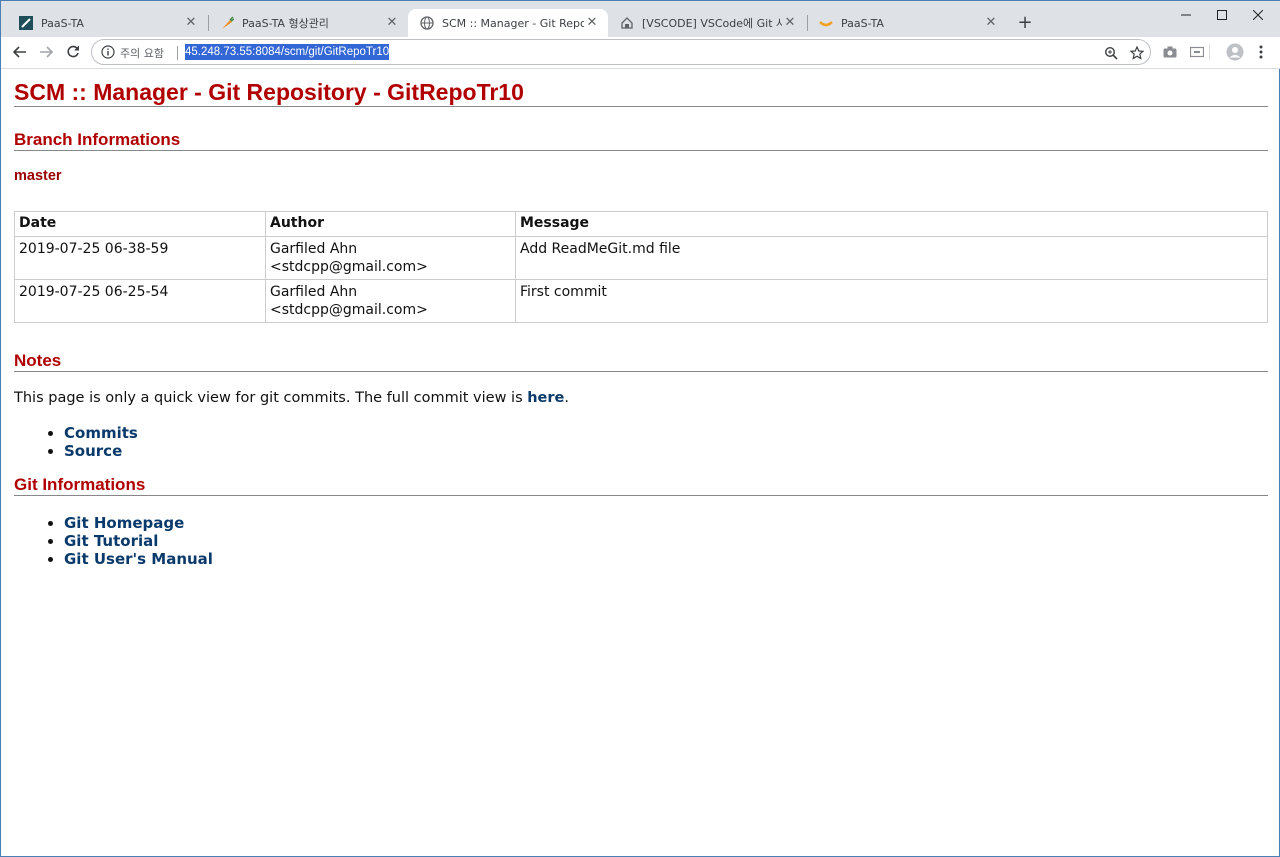 The image size is (1280, 857). I want to click on profile-button, so click(1235, 52).